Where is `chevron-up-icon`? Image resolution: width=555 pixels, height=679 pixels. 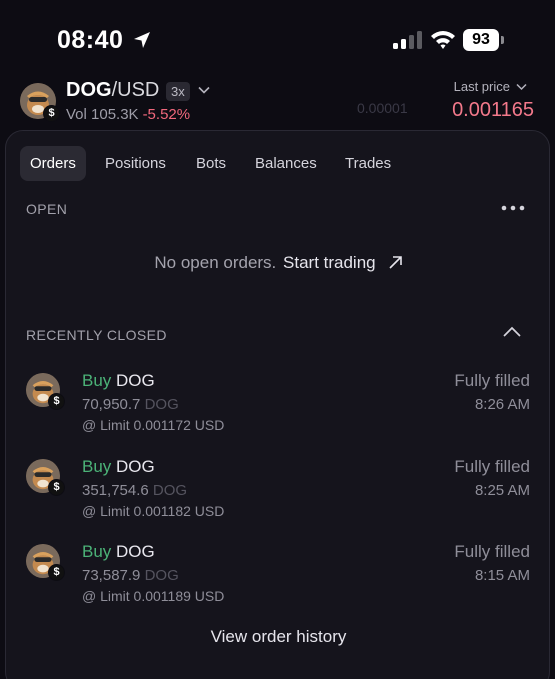 chevron-up-icon is located at coordinates (512, 332).